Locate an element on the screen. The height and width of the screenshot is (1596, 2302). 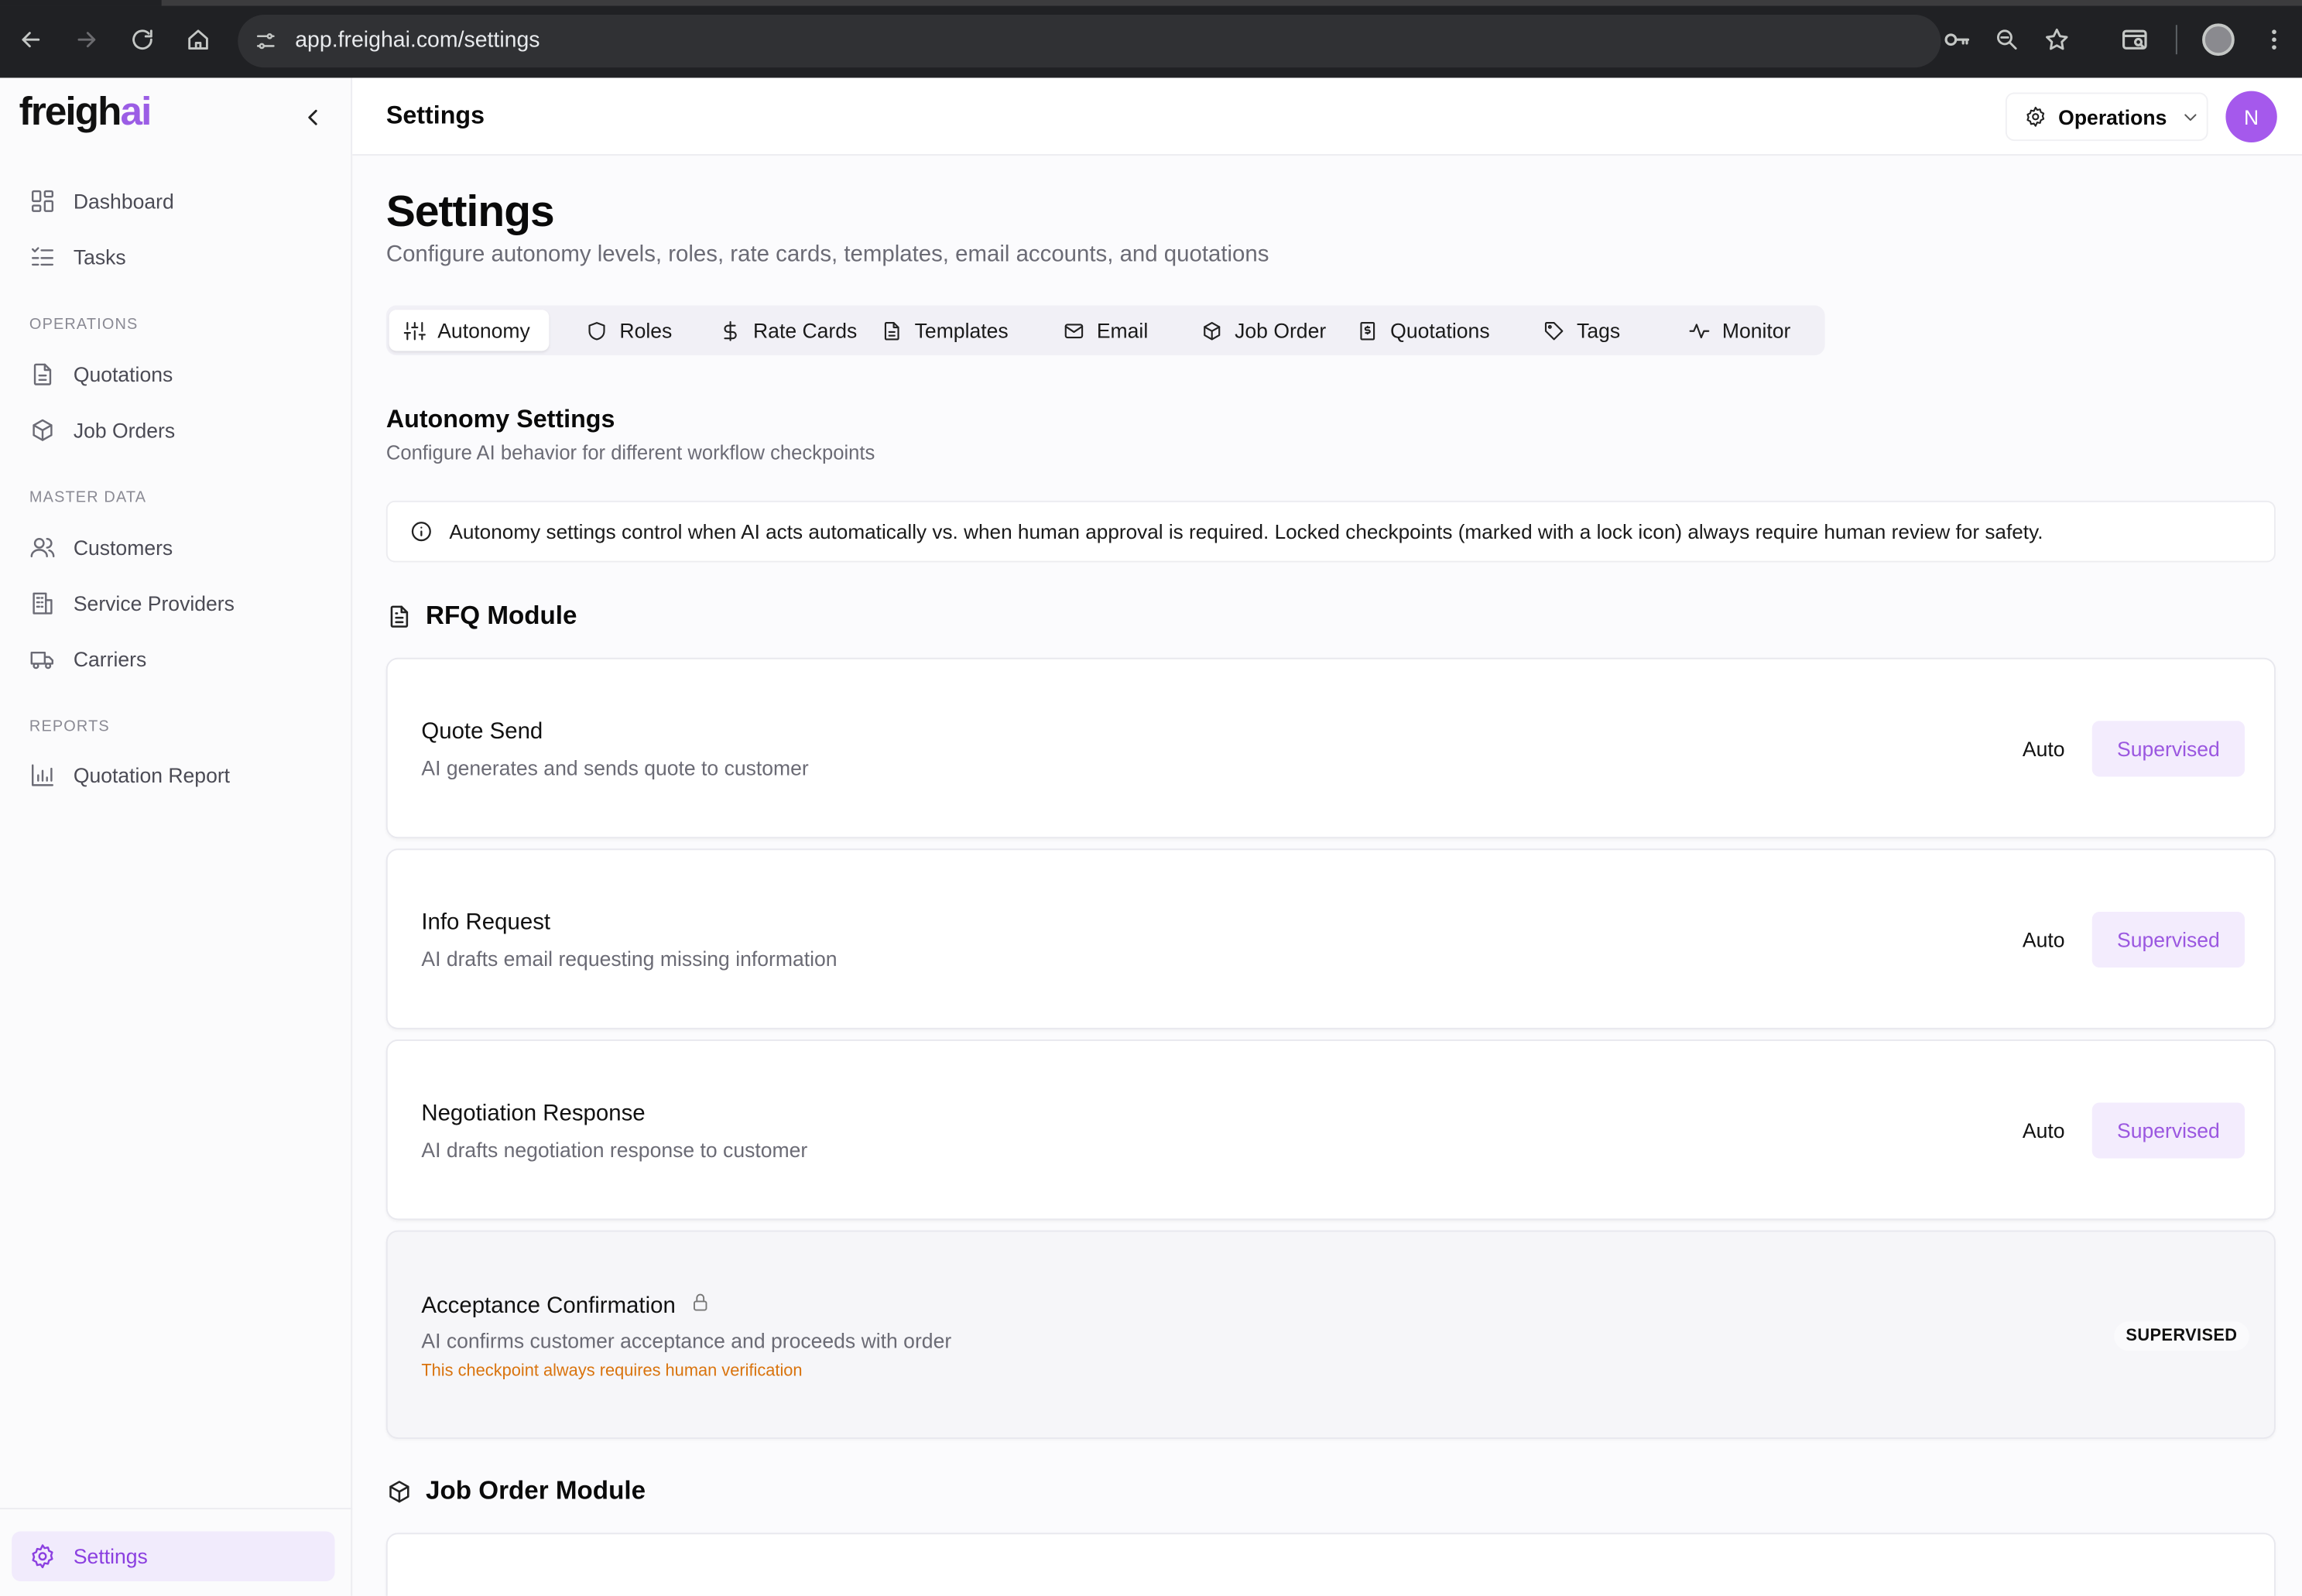
job-order-module-heading: Job Order Module is located at coordinates (516, 1490).